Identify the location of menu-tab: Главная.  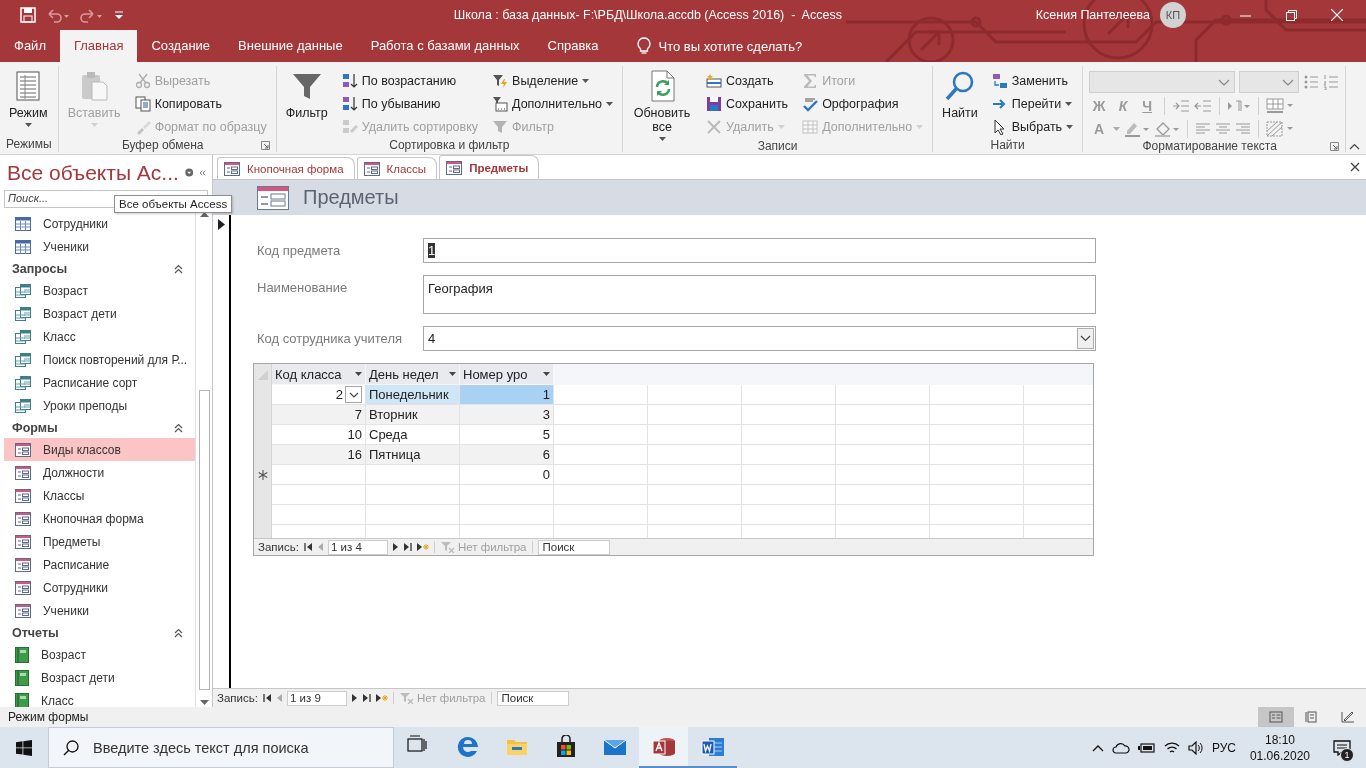
(98, 46).